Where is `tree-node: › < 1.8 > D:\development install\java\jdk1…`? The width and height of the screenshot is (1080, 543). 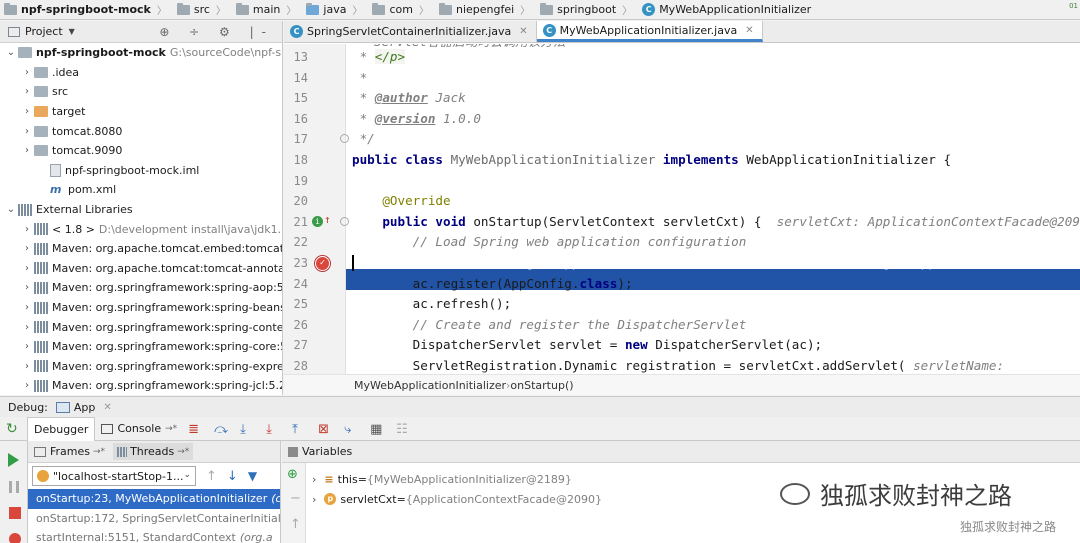
tree-node: › < 1.8 > D:\development install\java\jdk1… is located at coordinates (141, 229).